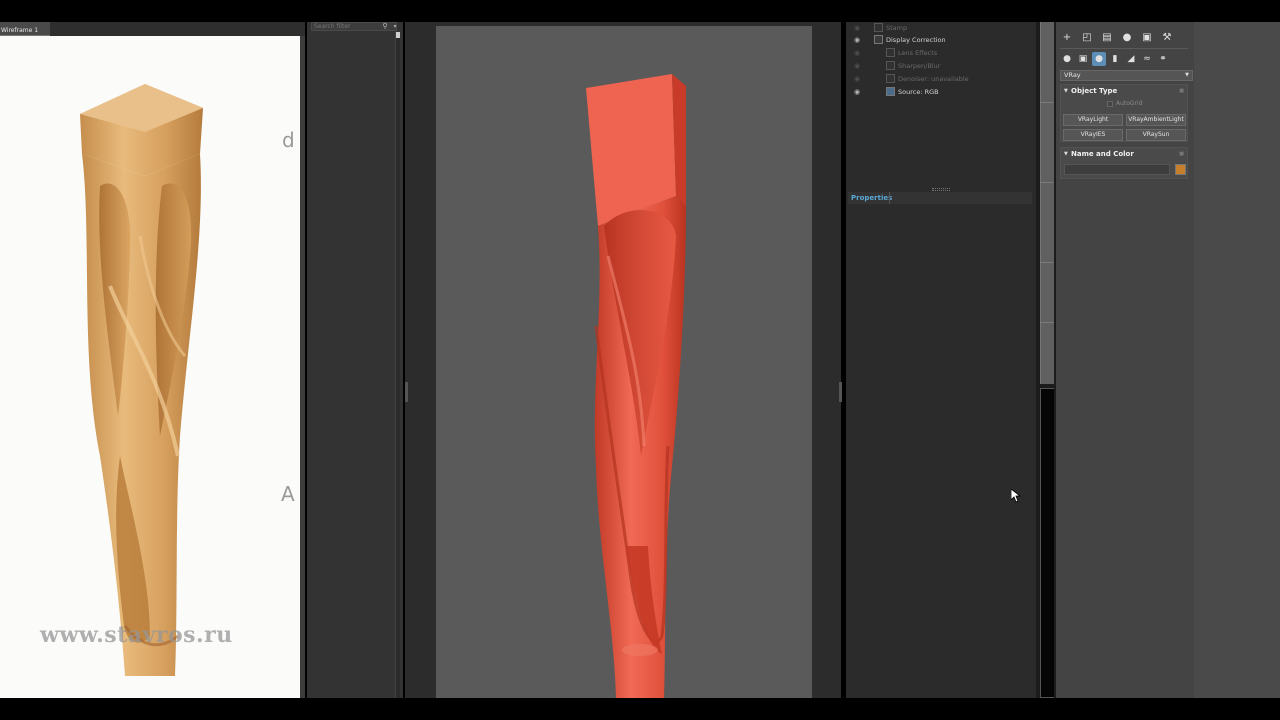 This screenshot has width=1280, height=720. Describe the element at coordinates (1115, 59) in the screenshot. I see `cameras-icon: ▮` at that location.